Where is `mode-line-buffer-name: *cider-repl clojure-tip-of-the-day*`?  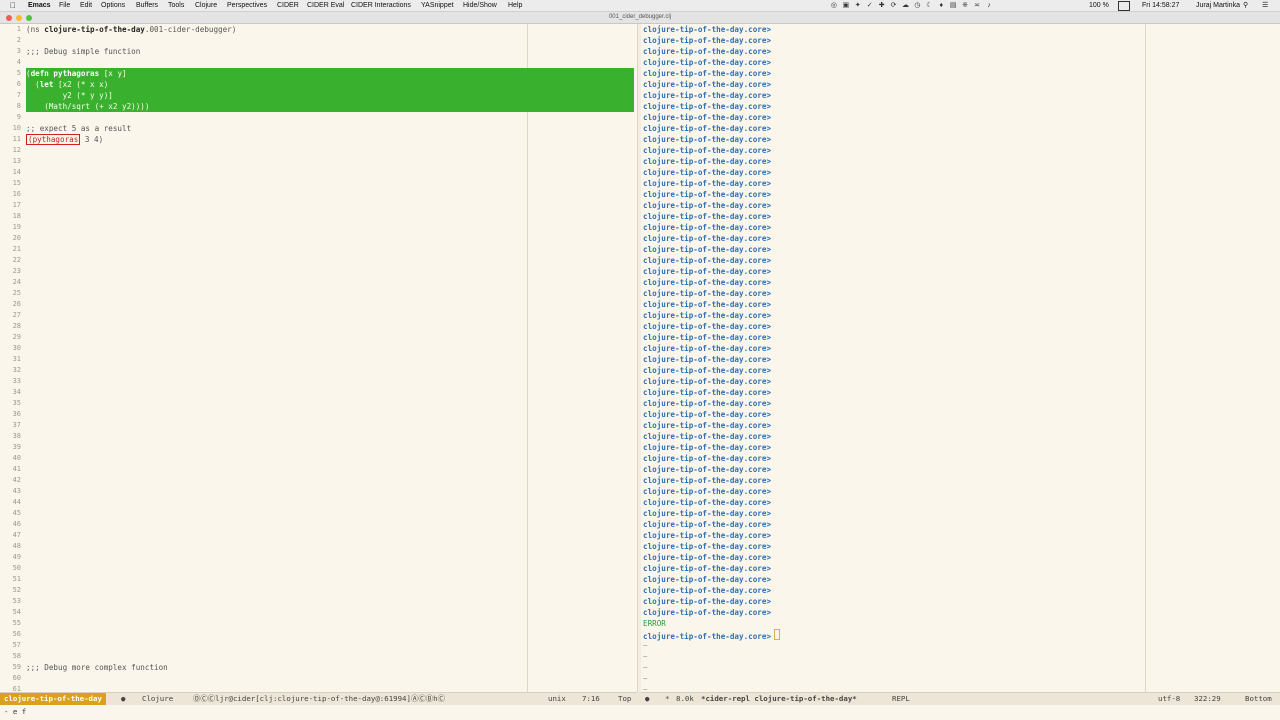 mode-line-buffer-name: *cider-repl clojure-tip-of-the-day* is located at coordinates (779, 699).